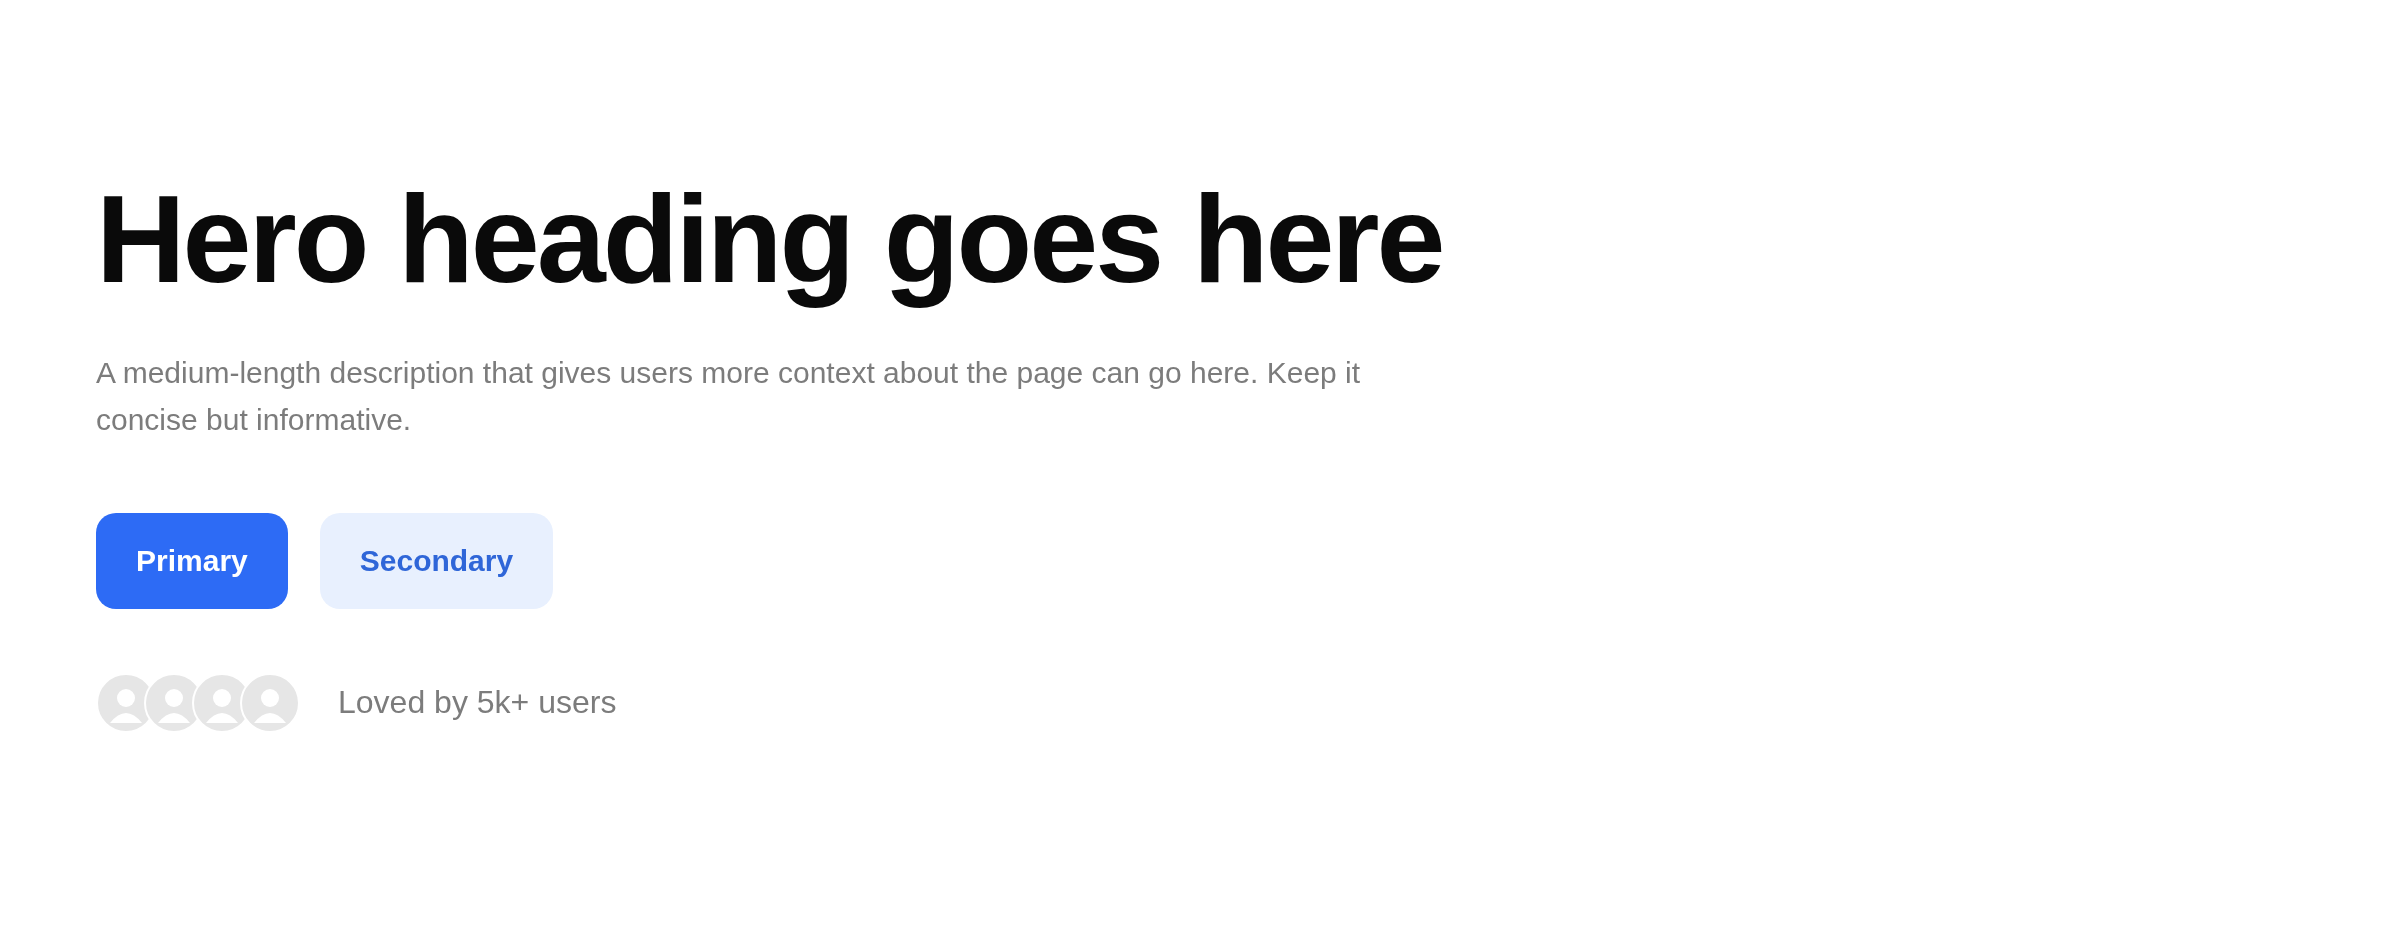  What do you see at coordinates (270, 702) in the screenshot?
I see `avatar-icon` at bounding box center [270, 702].